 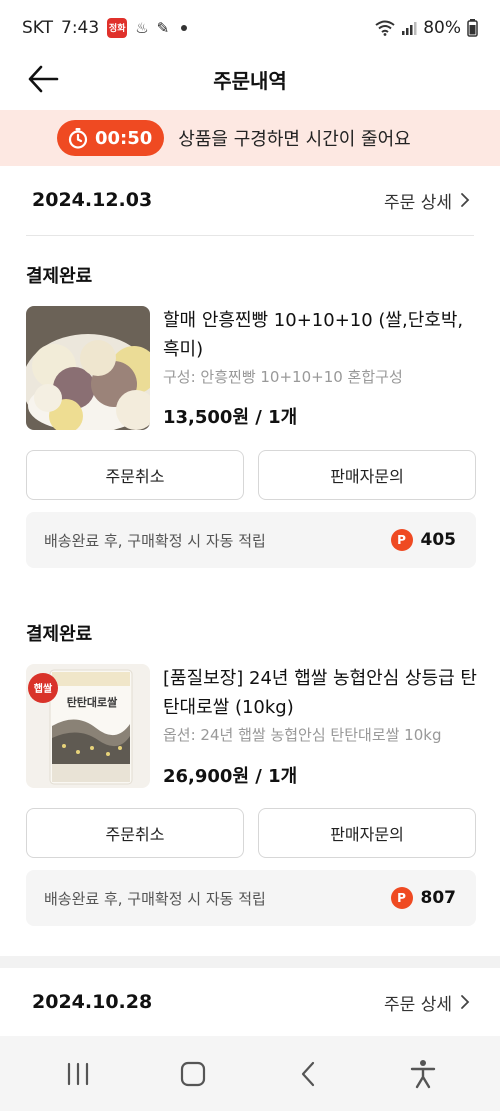 I want to click on product-image: 햅쌀 탄탄대로쌀, so click(x=88, y=726).